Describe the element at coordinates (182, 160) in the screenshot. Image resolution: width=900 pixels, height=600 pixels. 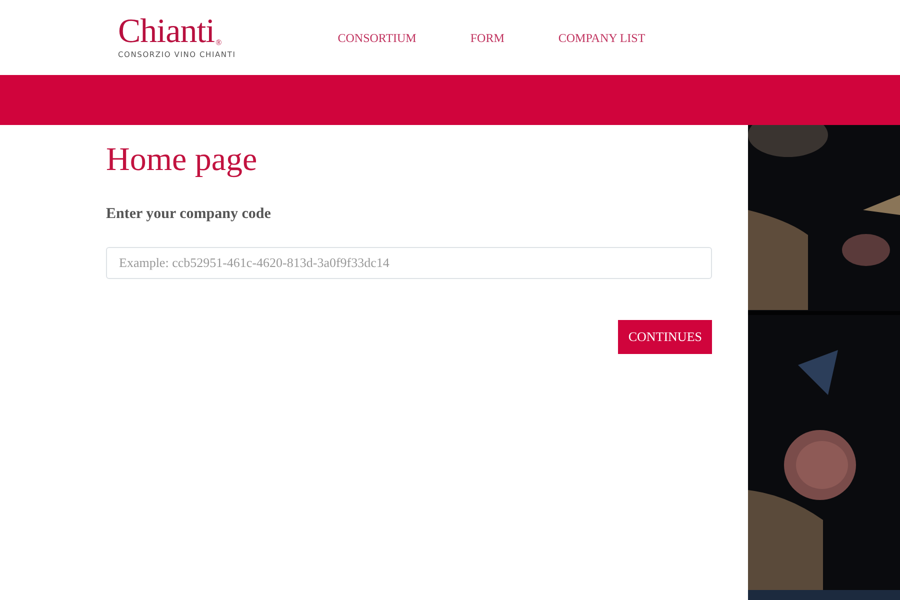
I see `page-title: Home page` at that location.